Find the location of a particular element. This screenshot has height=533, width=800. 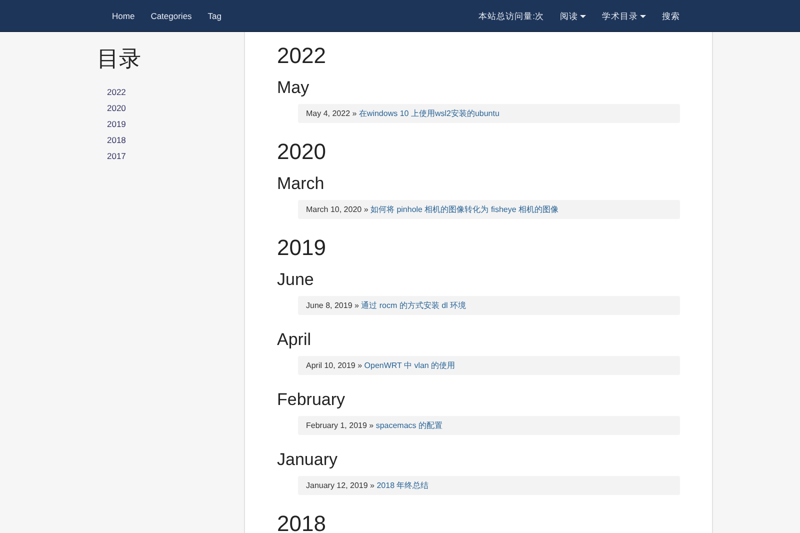

month-heading: February is located at coordinates (311, 400).